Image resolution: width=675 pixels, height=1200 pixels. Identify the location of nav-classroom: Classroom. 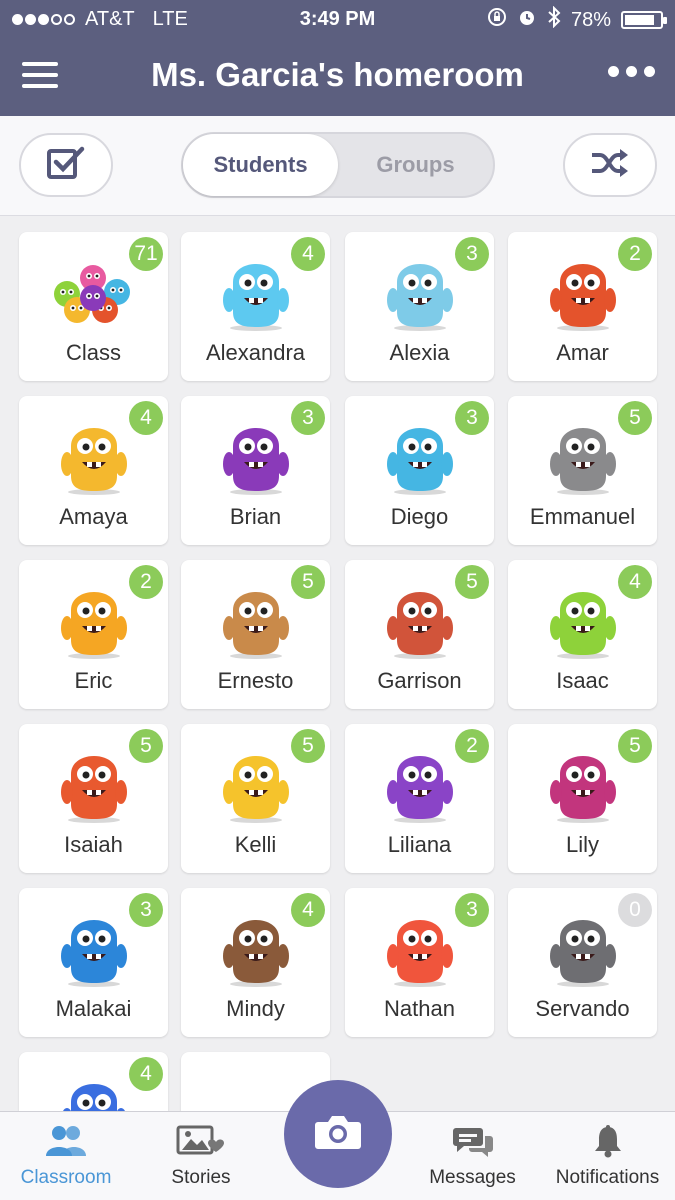
(66, 1156).